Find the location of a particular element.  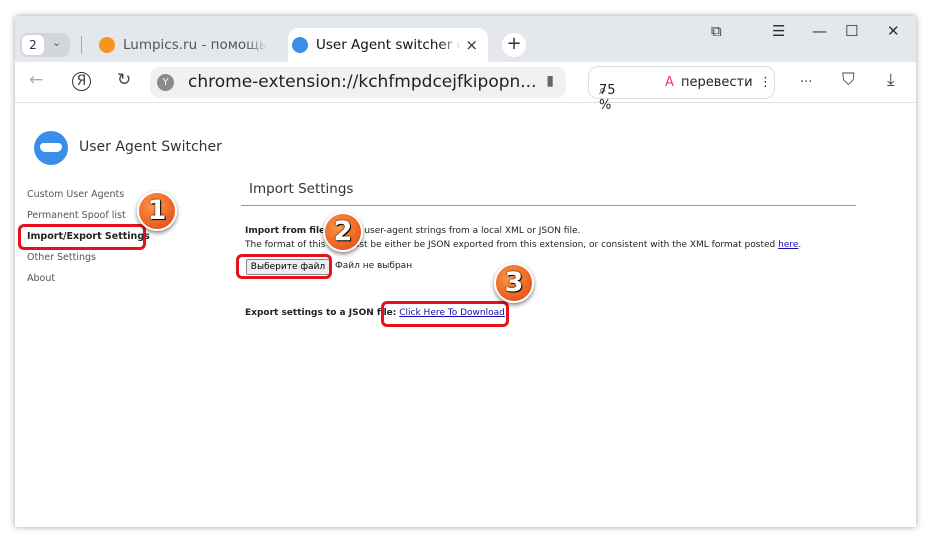

step-badge-2: 2 is located at coordinates (343, 232).